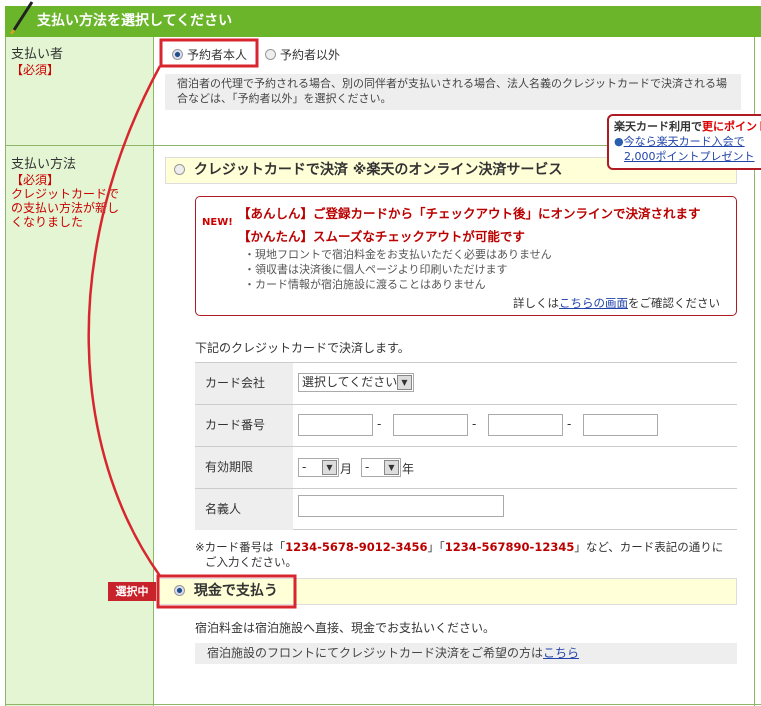 The height and width of the screenshot is (706, 761). What do you see at coordinates (507, 213) in the screenshot?
I see `anshin-text: ご登録カードから「チェックアウト後」にオンラインで決済されます` at bounding box center [507, 213].